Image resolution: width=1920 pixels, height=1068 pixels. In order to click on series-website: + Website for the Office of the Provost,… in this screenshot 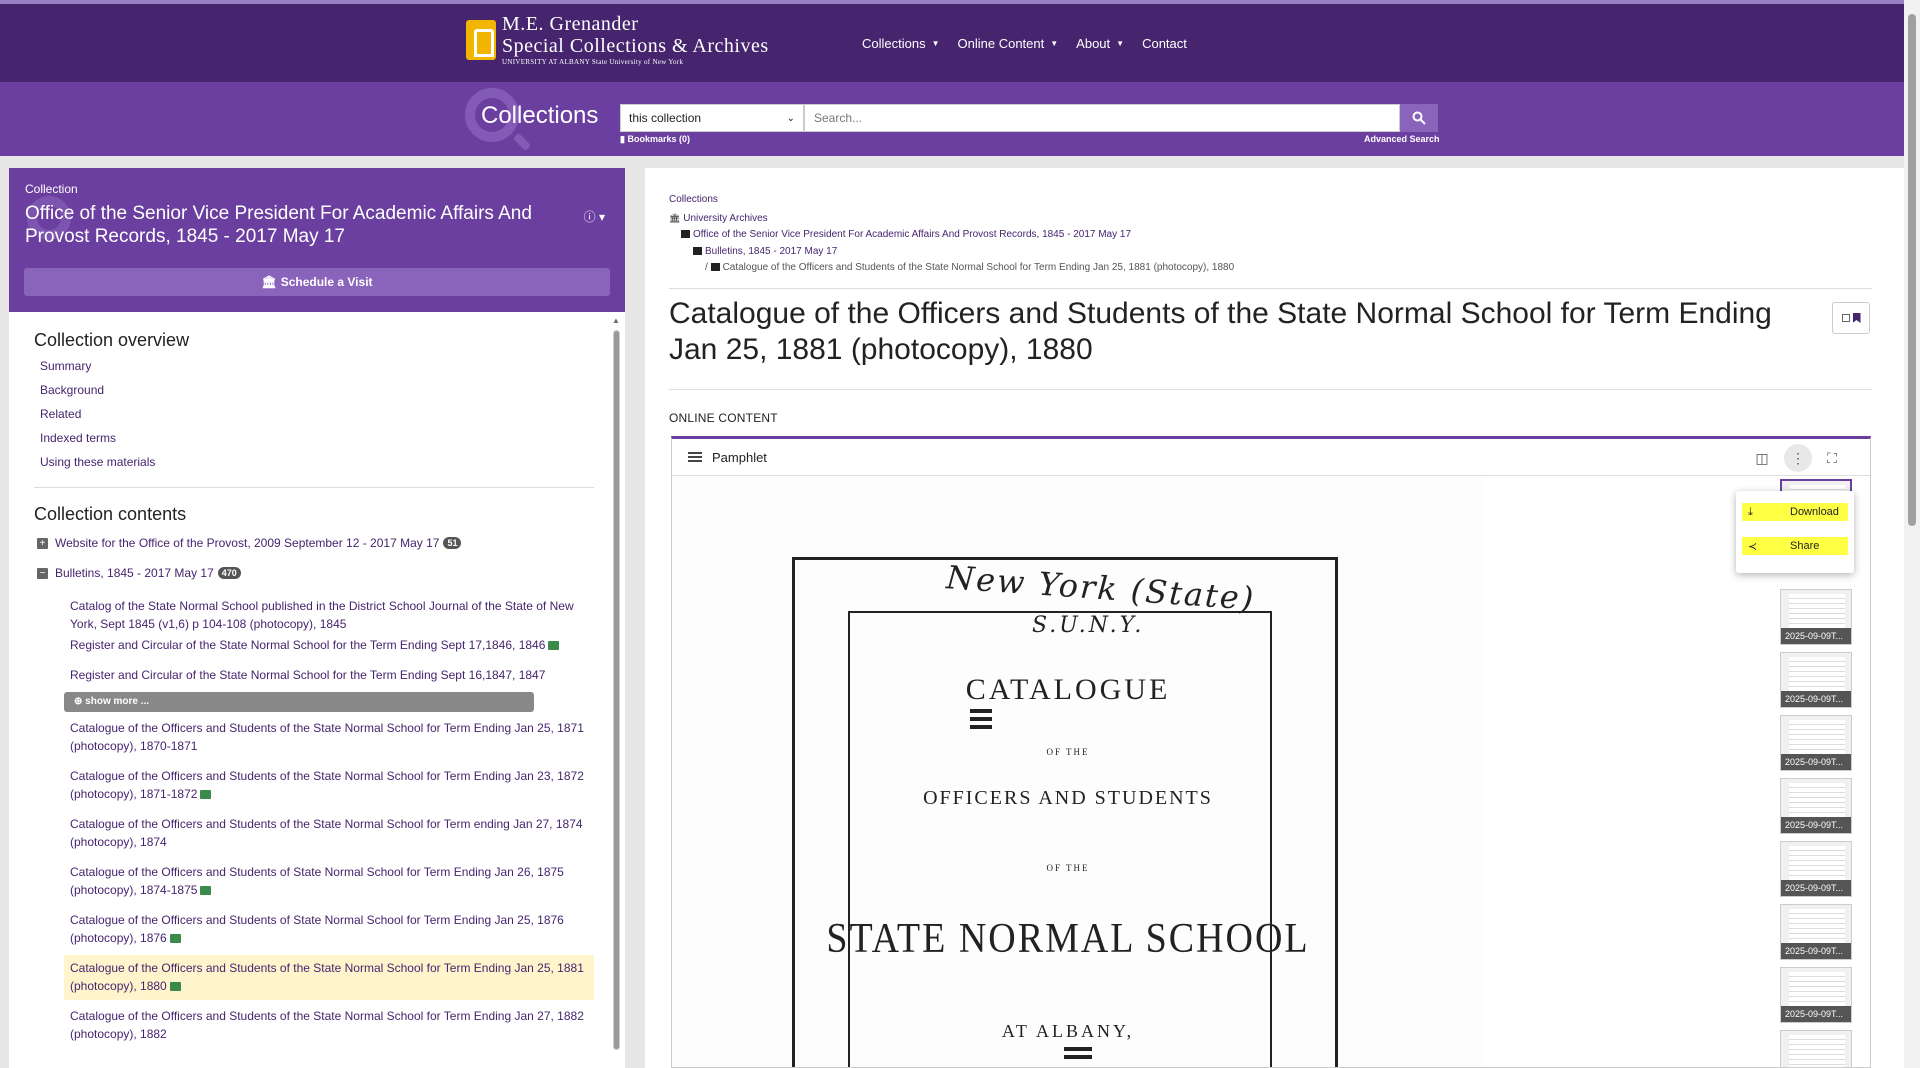, I will do `click(249, 543)`.